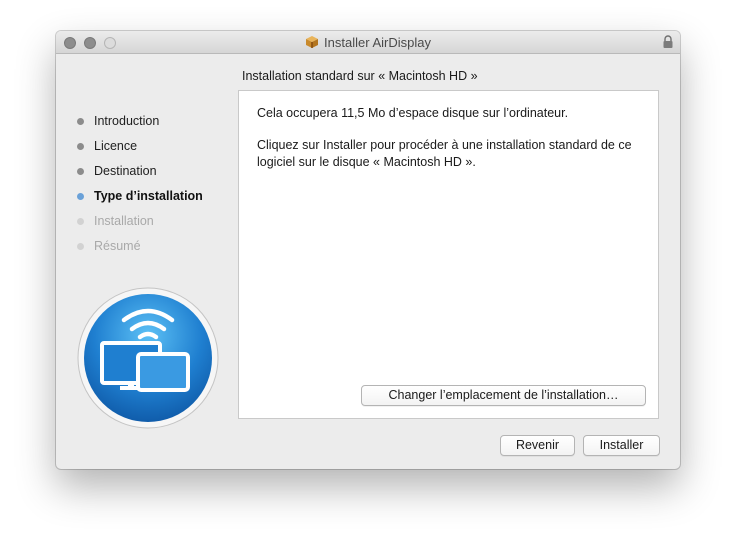 The image size is (736, 550). I want to click on step-summary: Résumé, so click(139, 250).